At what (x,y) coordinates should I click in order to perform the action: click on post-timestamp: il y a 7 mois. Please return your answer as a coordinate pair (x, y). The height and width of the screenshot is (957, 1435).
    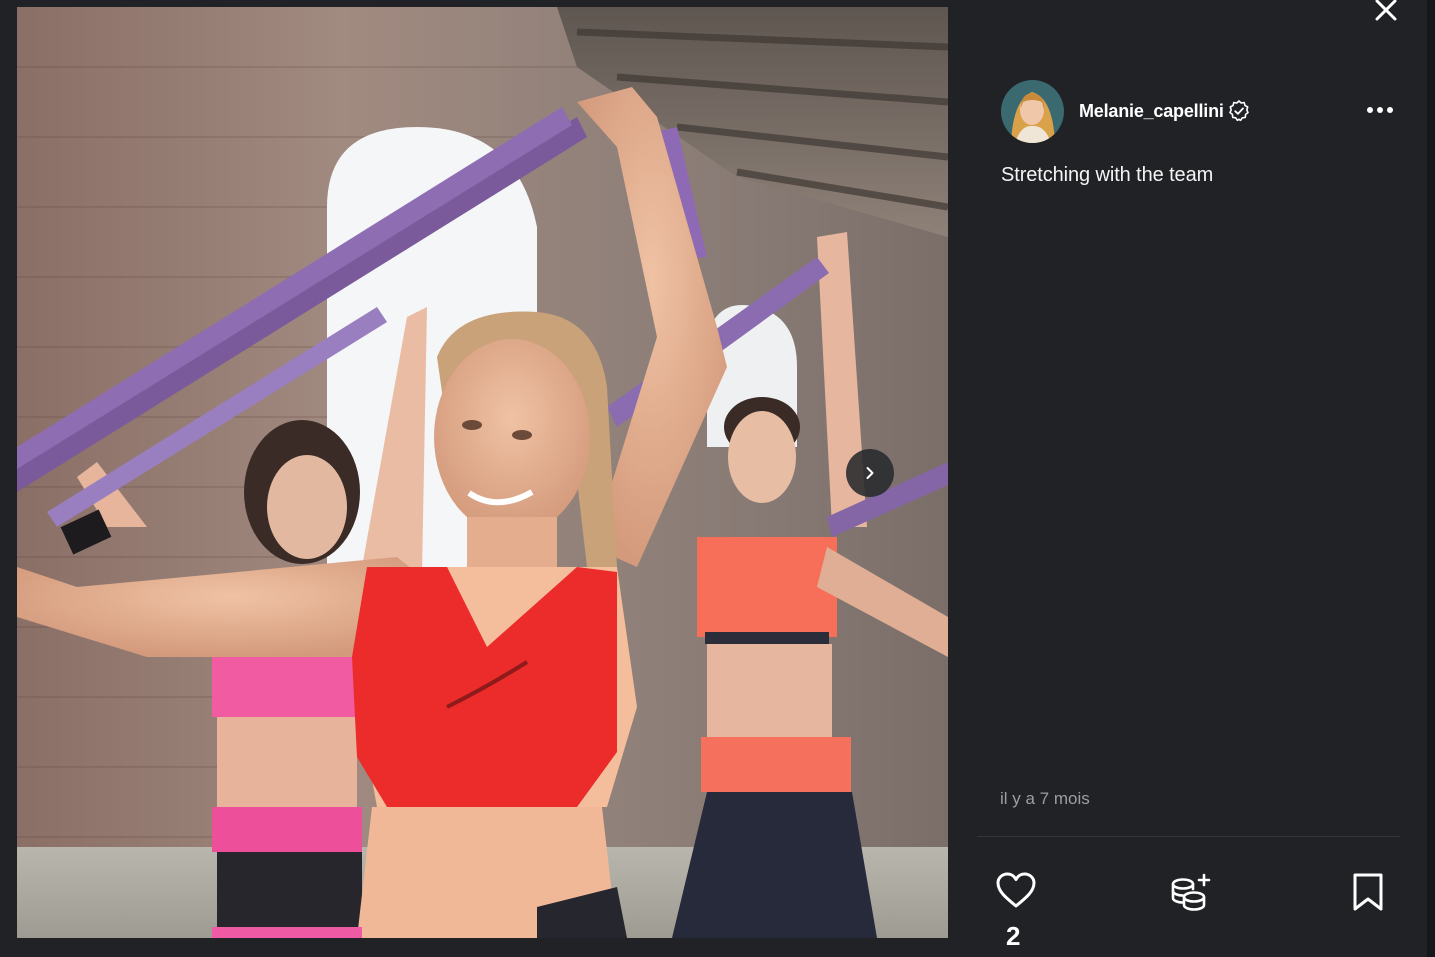
    Looking at the image, I should click on (1045, 798).